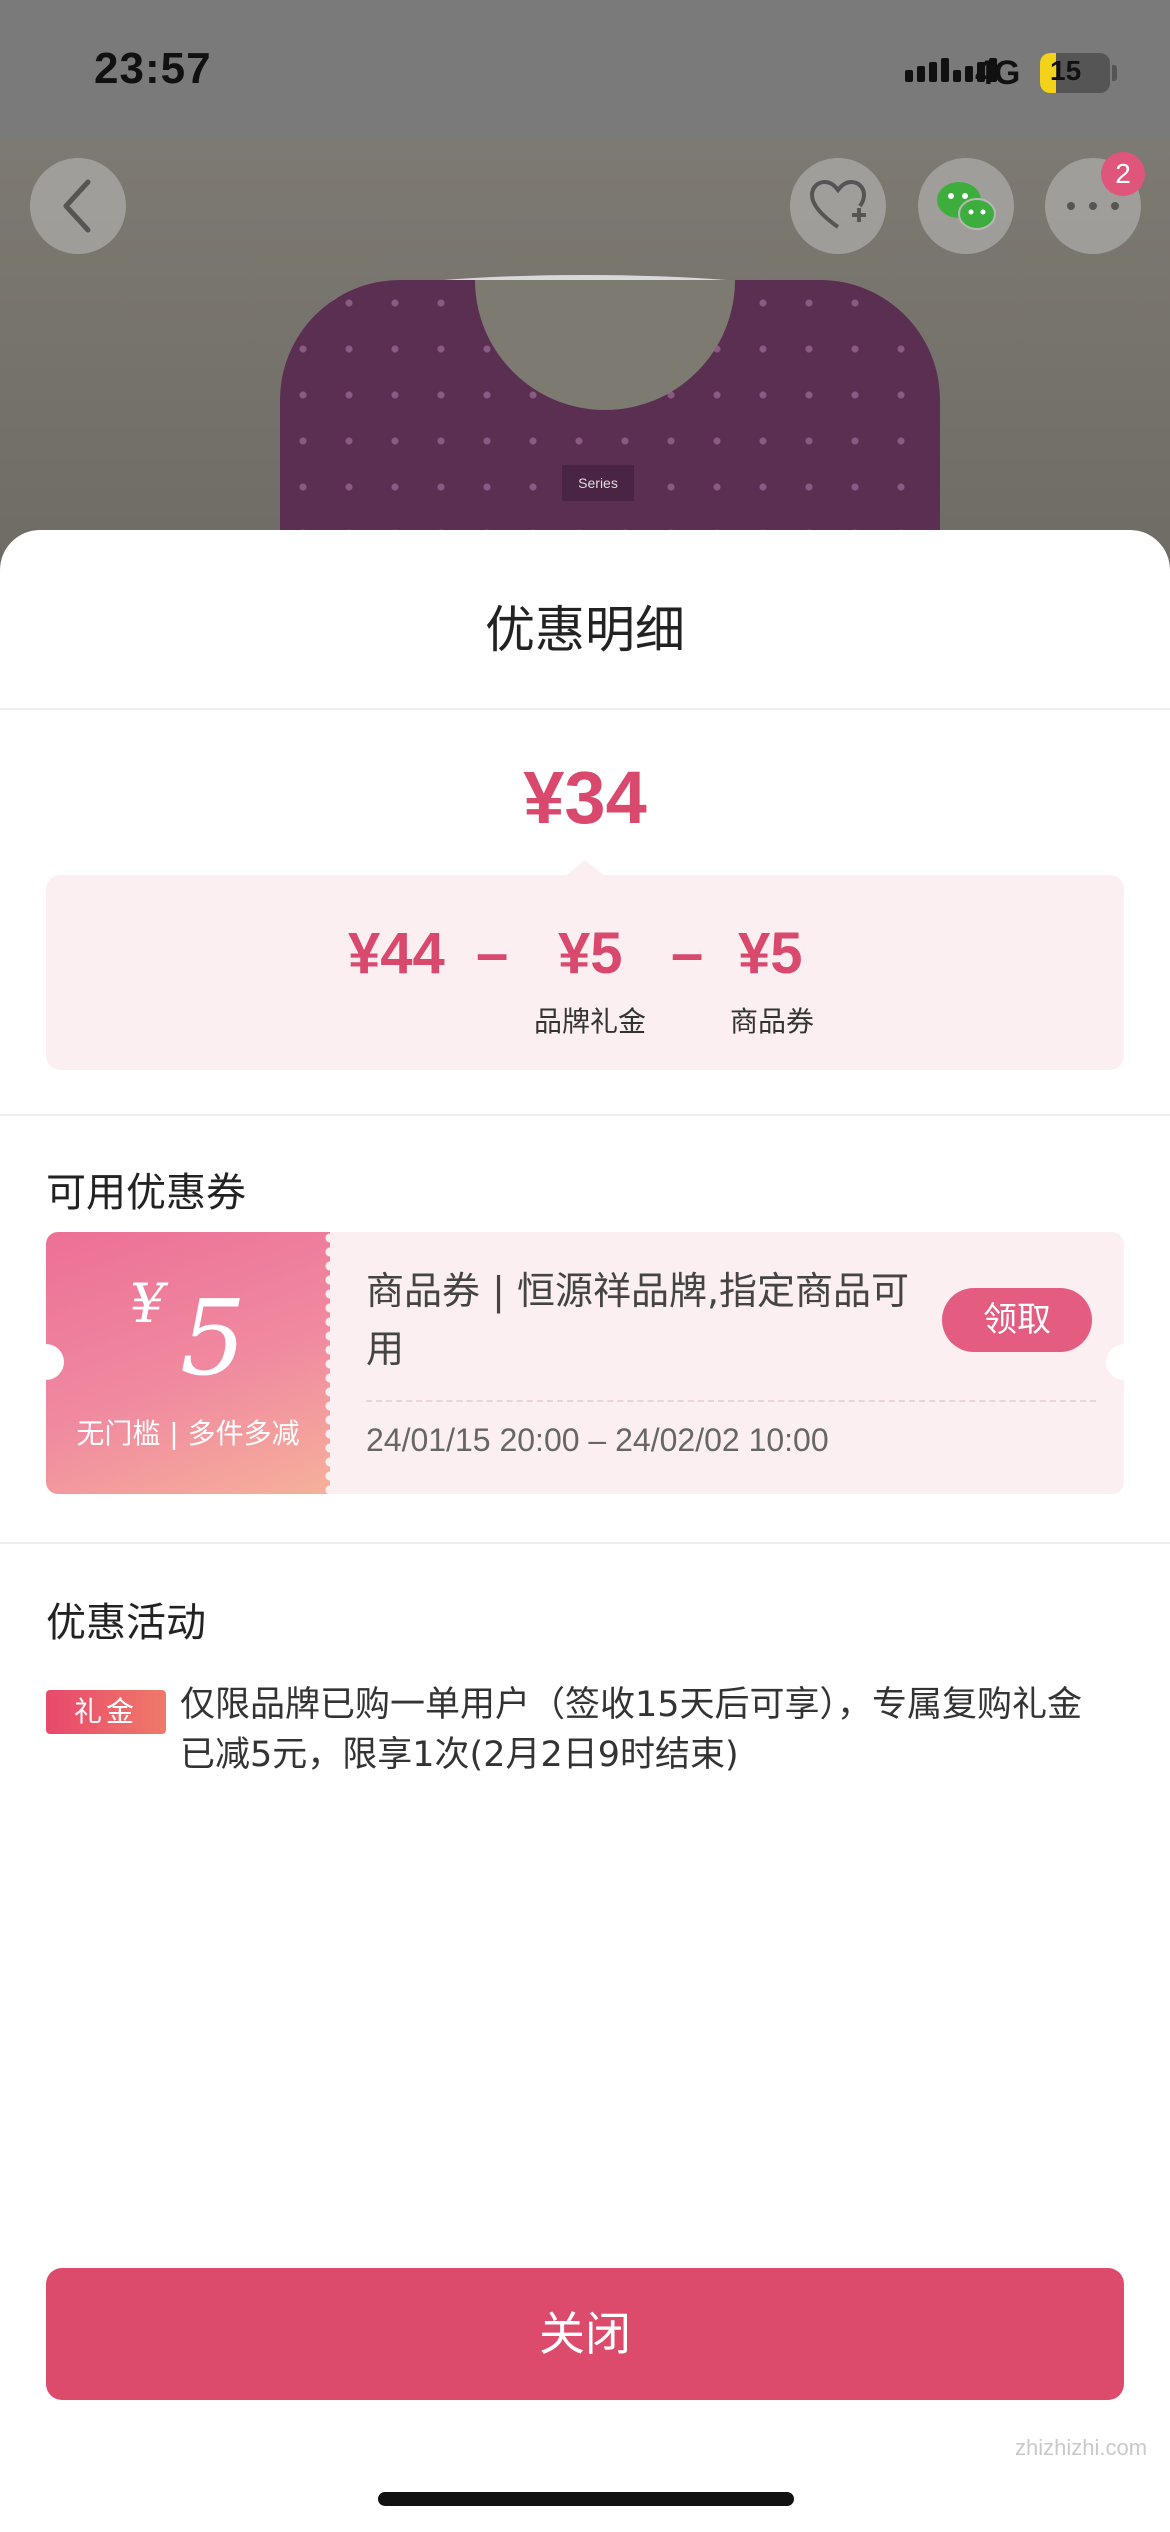 The image size is (1170, 2532). Describe the element at coordinates (1123, 174) in the screenshot. I see `notification-badge: 2` at that location.